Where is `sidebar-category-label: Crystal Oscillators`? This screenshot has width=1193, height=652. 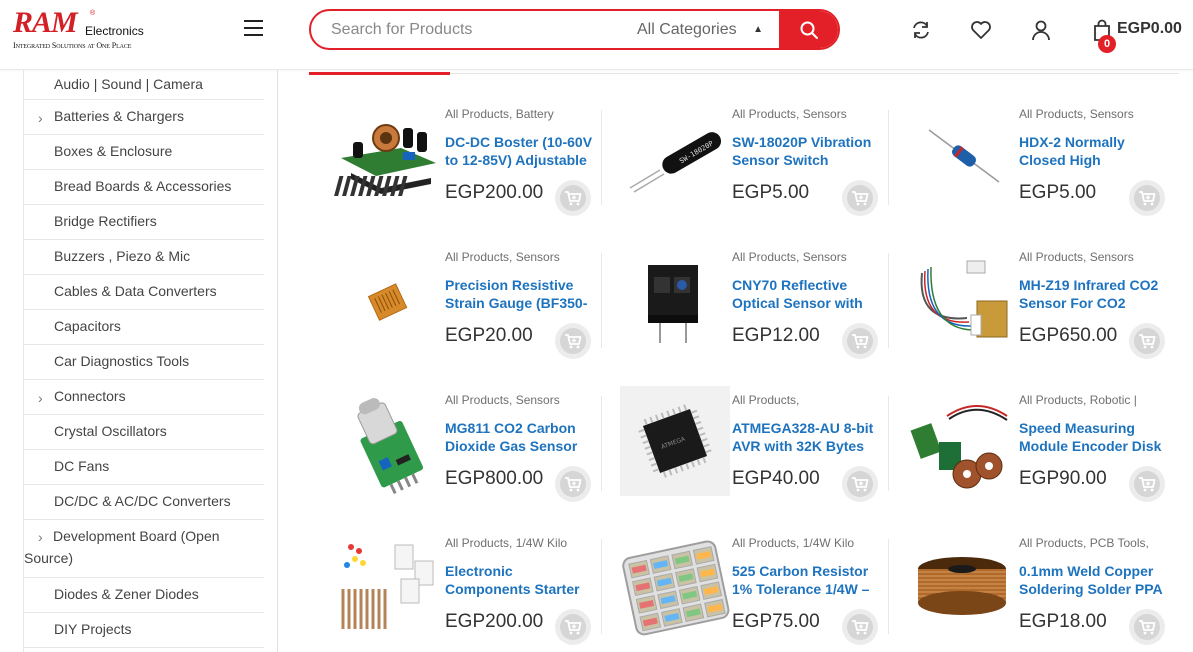
sidebar-category-label: Crystal Oscillators is located at coordinates (110, 431).